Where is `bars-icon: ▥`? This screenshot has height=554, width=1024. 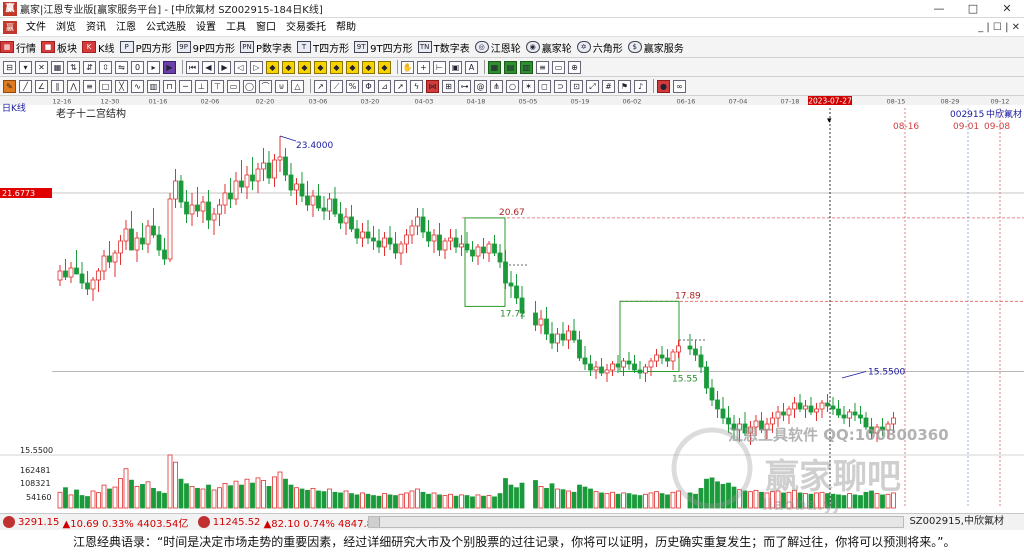
bars-icon: ▥ is located at coordinates (153, 86).